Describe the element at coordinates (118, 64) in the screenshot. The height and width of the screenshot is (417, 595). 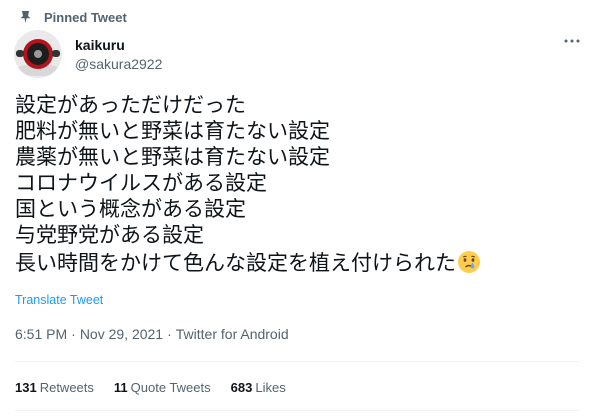
I see `author-handle: @sakura2922` at that location.